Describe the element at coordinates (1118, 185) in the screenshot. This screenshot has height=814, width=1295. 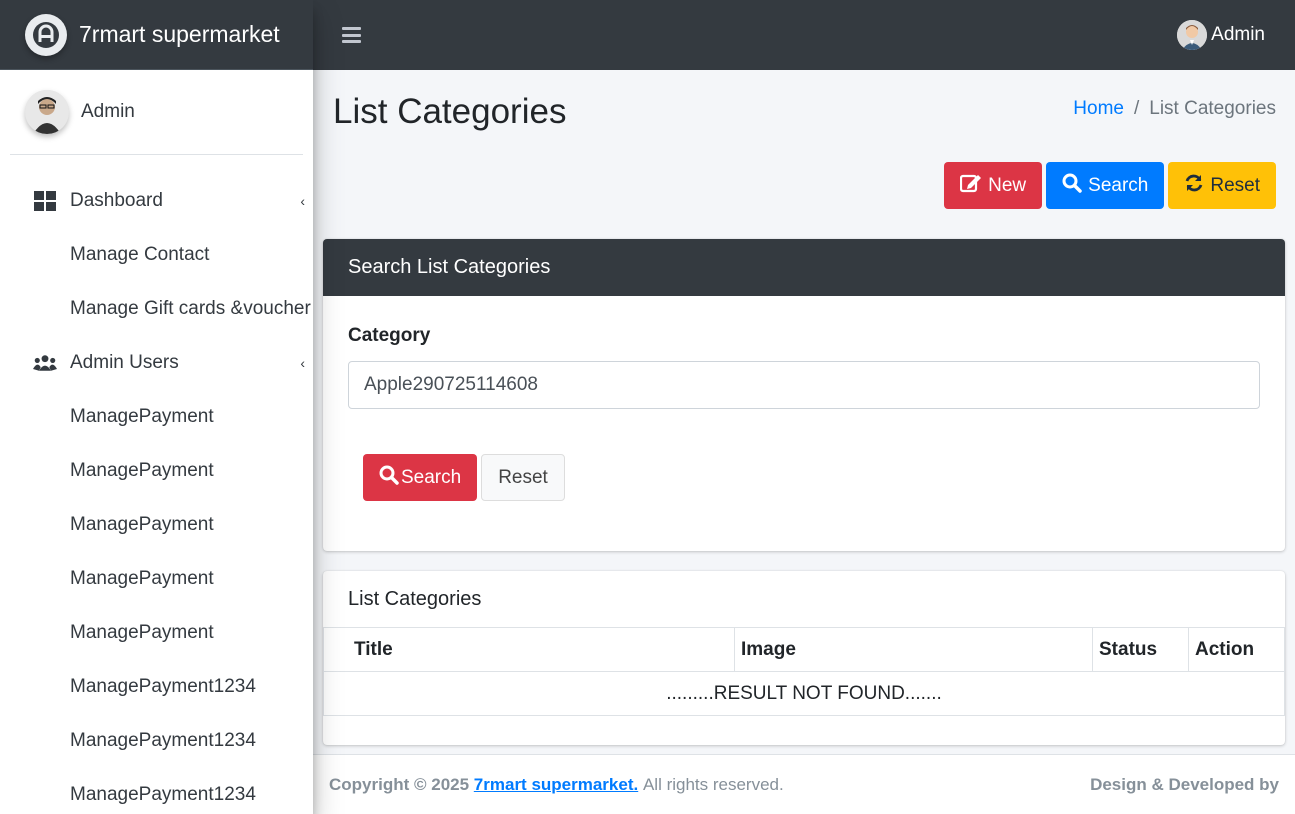
I see `search-button-label: Search` at that location.